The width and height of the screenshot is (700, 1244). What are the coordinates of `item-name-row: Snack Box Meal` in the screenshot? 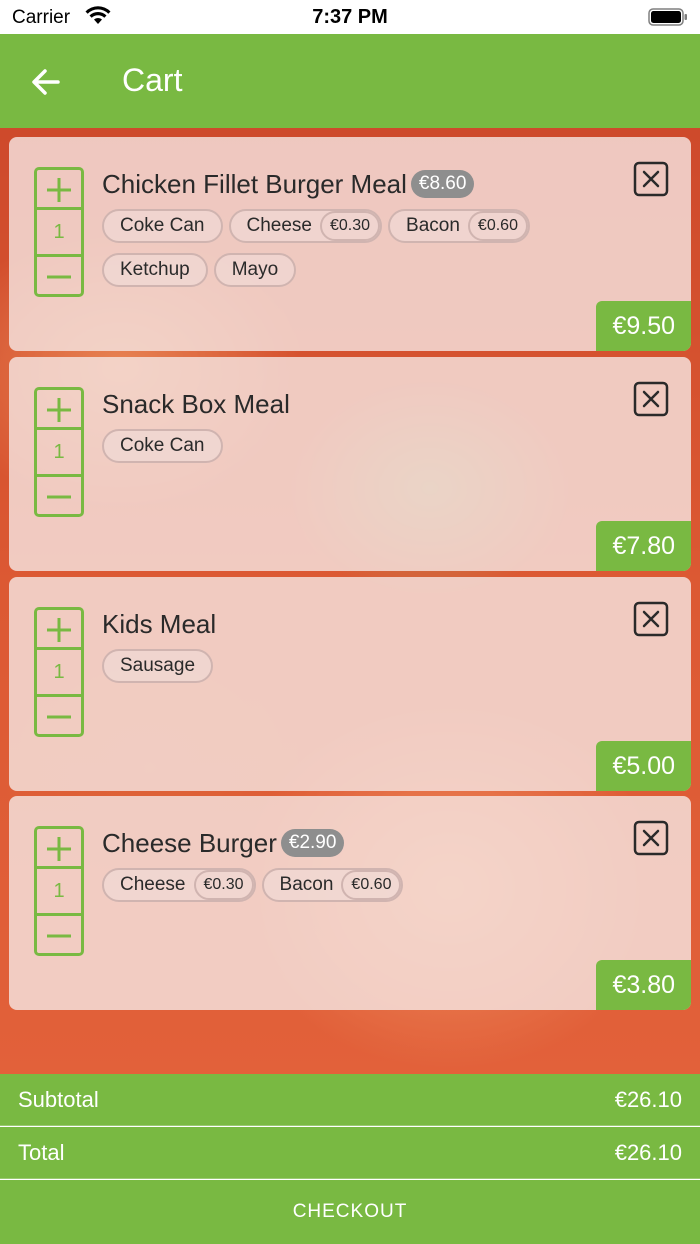 It's located at (196, 404).